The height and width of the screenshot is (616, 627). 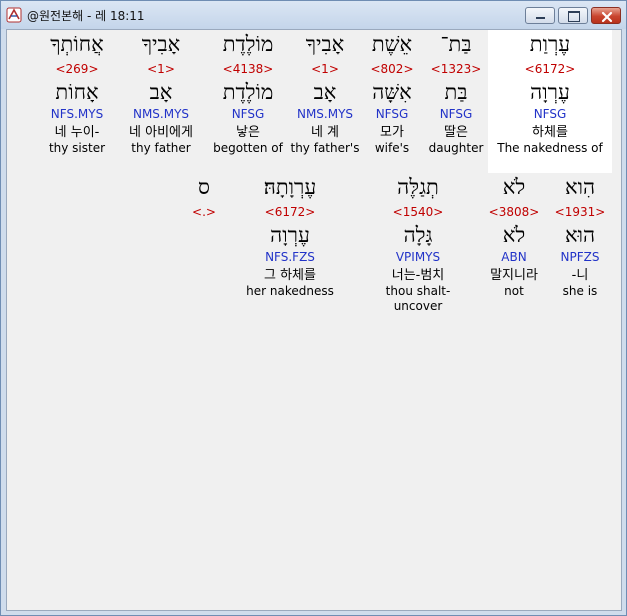 I want to click on word-cell: אֵשֶׁת <802> אִשָּׁה NFSG 모가 wife's, so click(x=392, y=101).